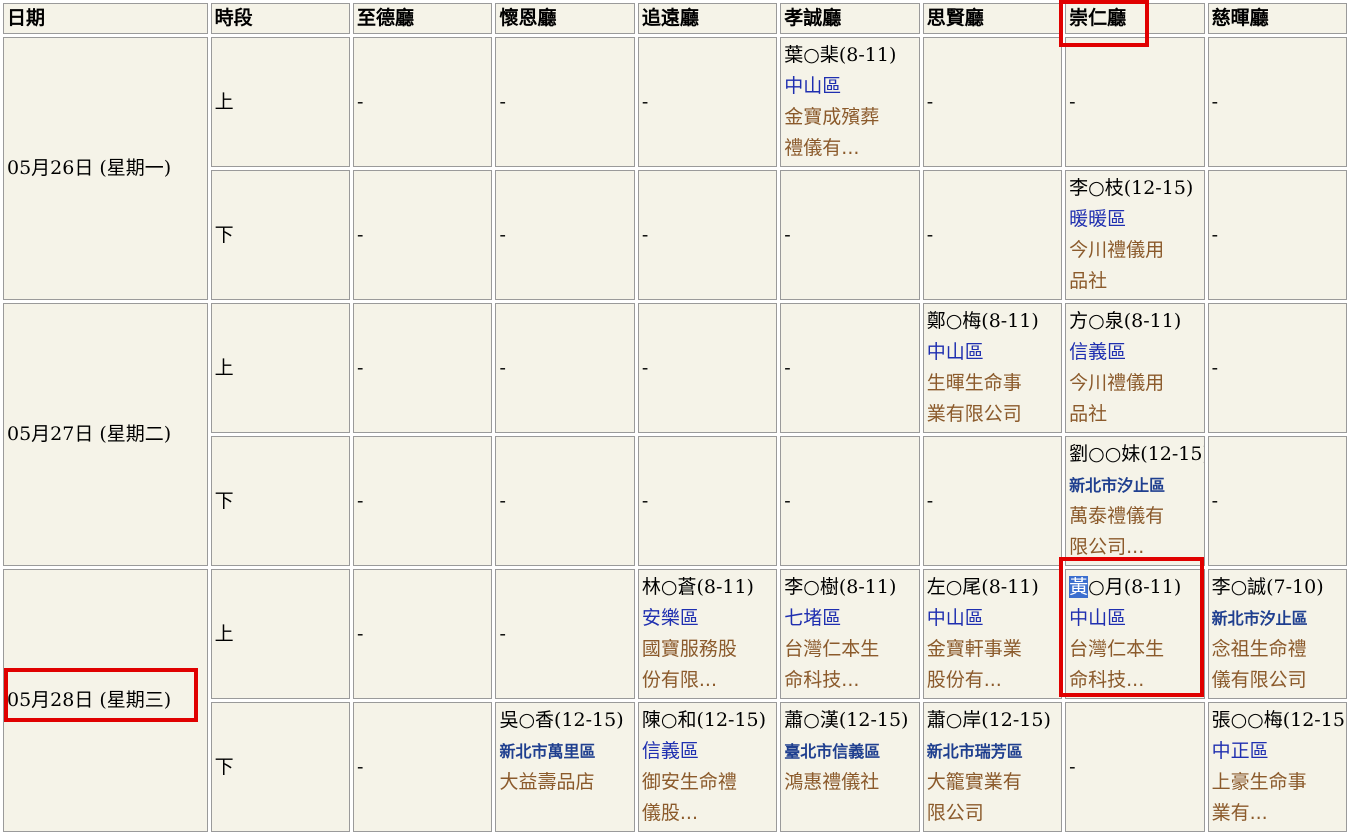  What do you see at coordinates (849, 55) in the screenshot?
I see `deceased-name: 葉○棐(8-11)` at bounding box center [849, 55].